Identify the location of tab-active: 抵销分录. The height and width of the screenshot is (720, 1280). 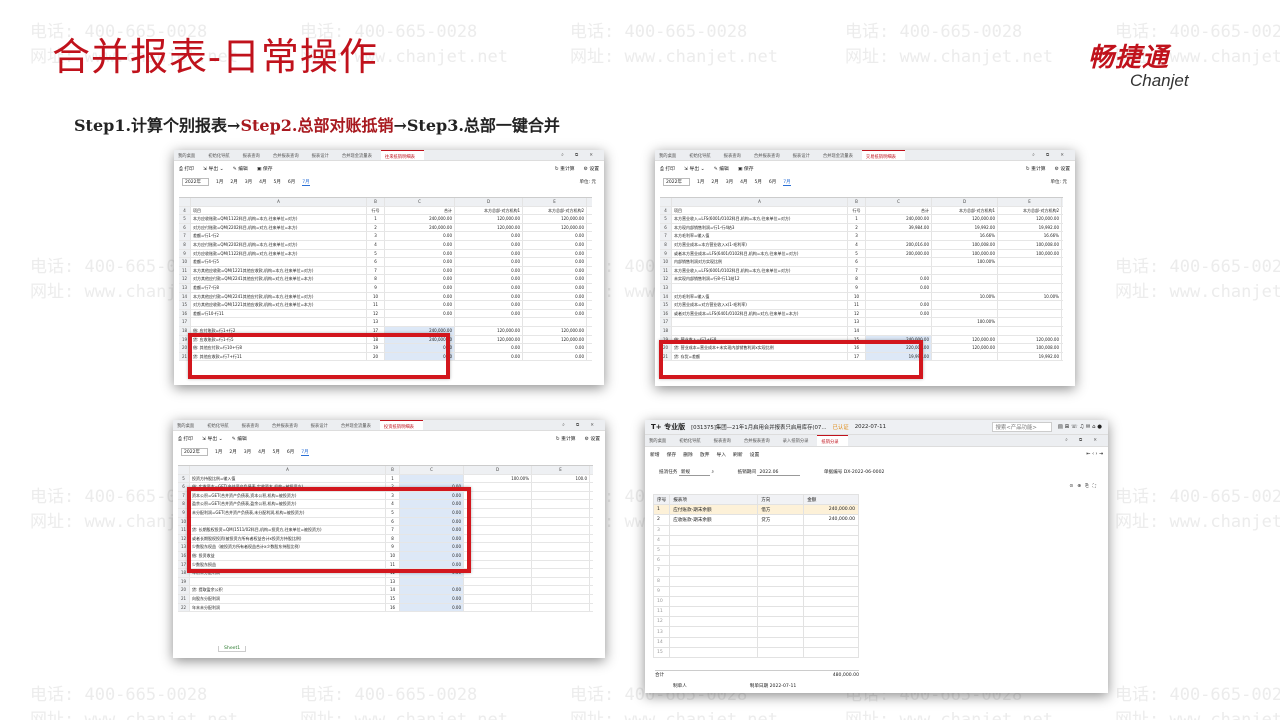
(832, 440).